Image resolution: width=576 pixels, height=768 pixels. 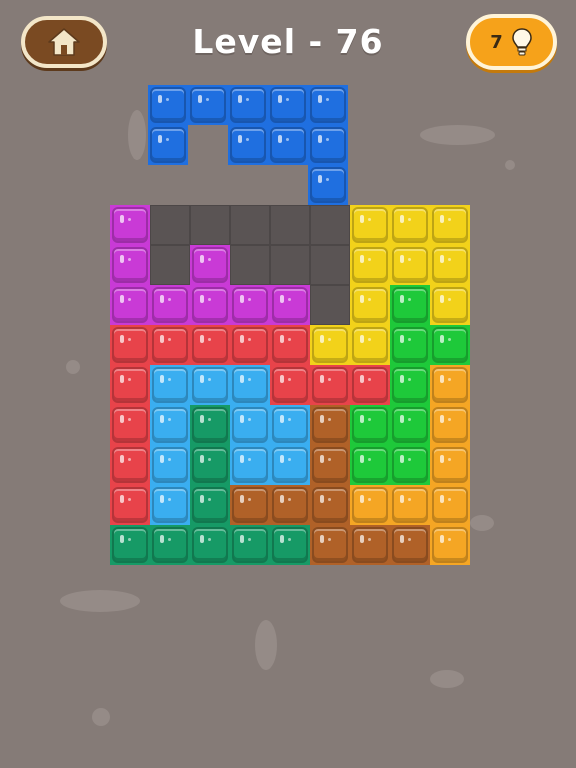 What do you see at coordinates (73, 367) in the screenshot?
I see `background-spot` at bounding box center [73, 367].